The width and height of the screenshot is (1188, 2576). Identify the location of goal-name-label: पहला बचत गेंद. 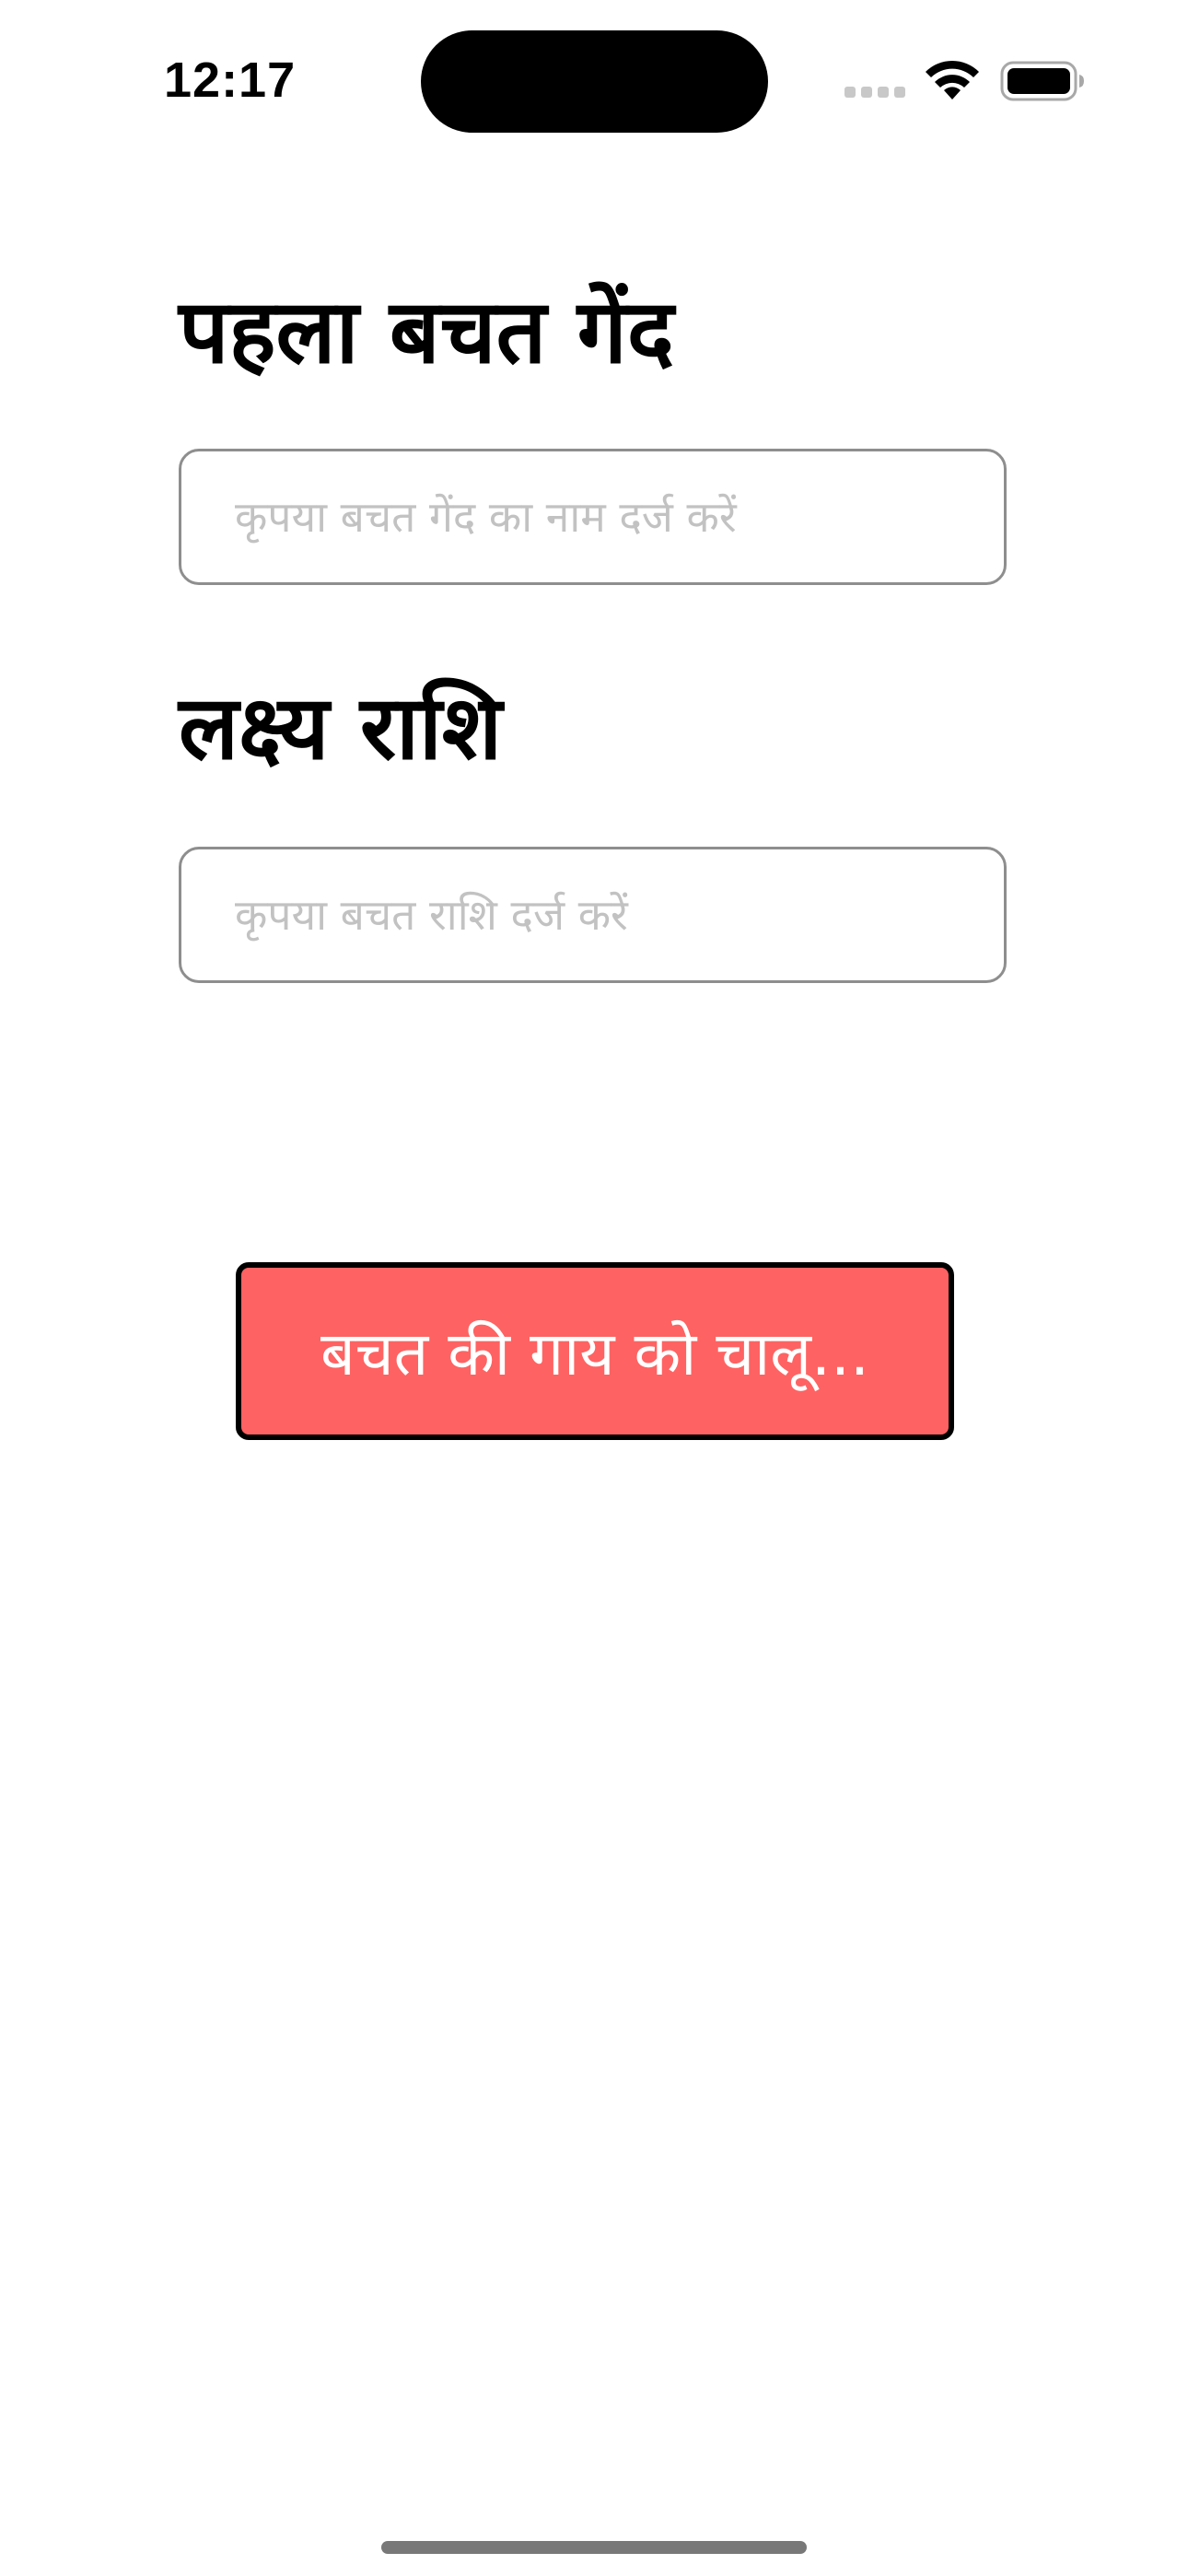
(427, 331).